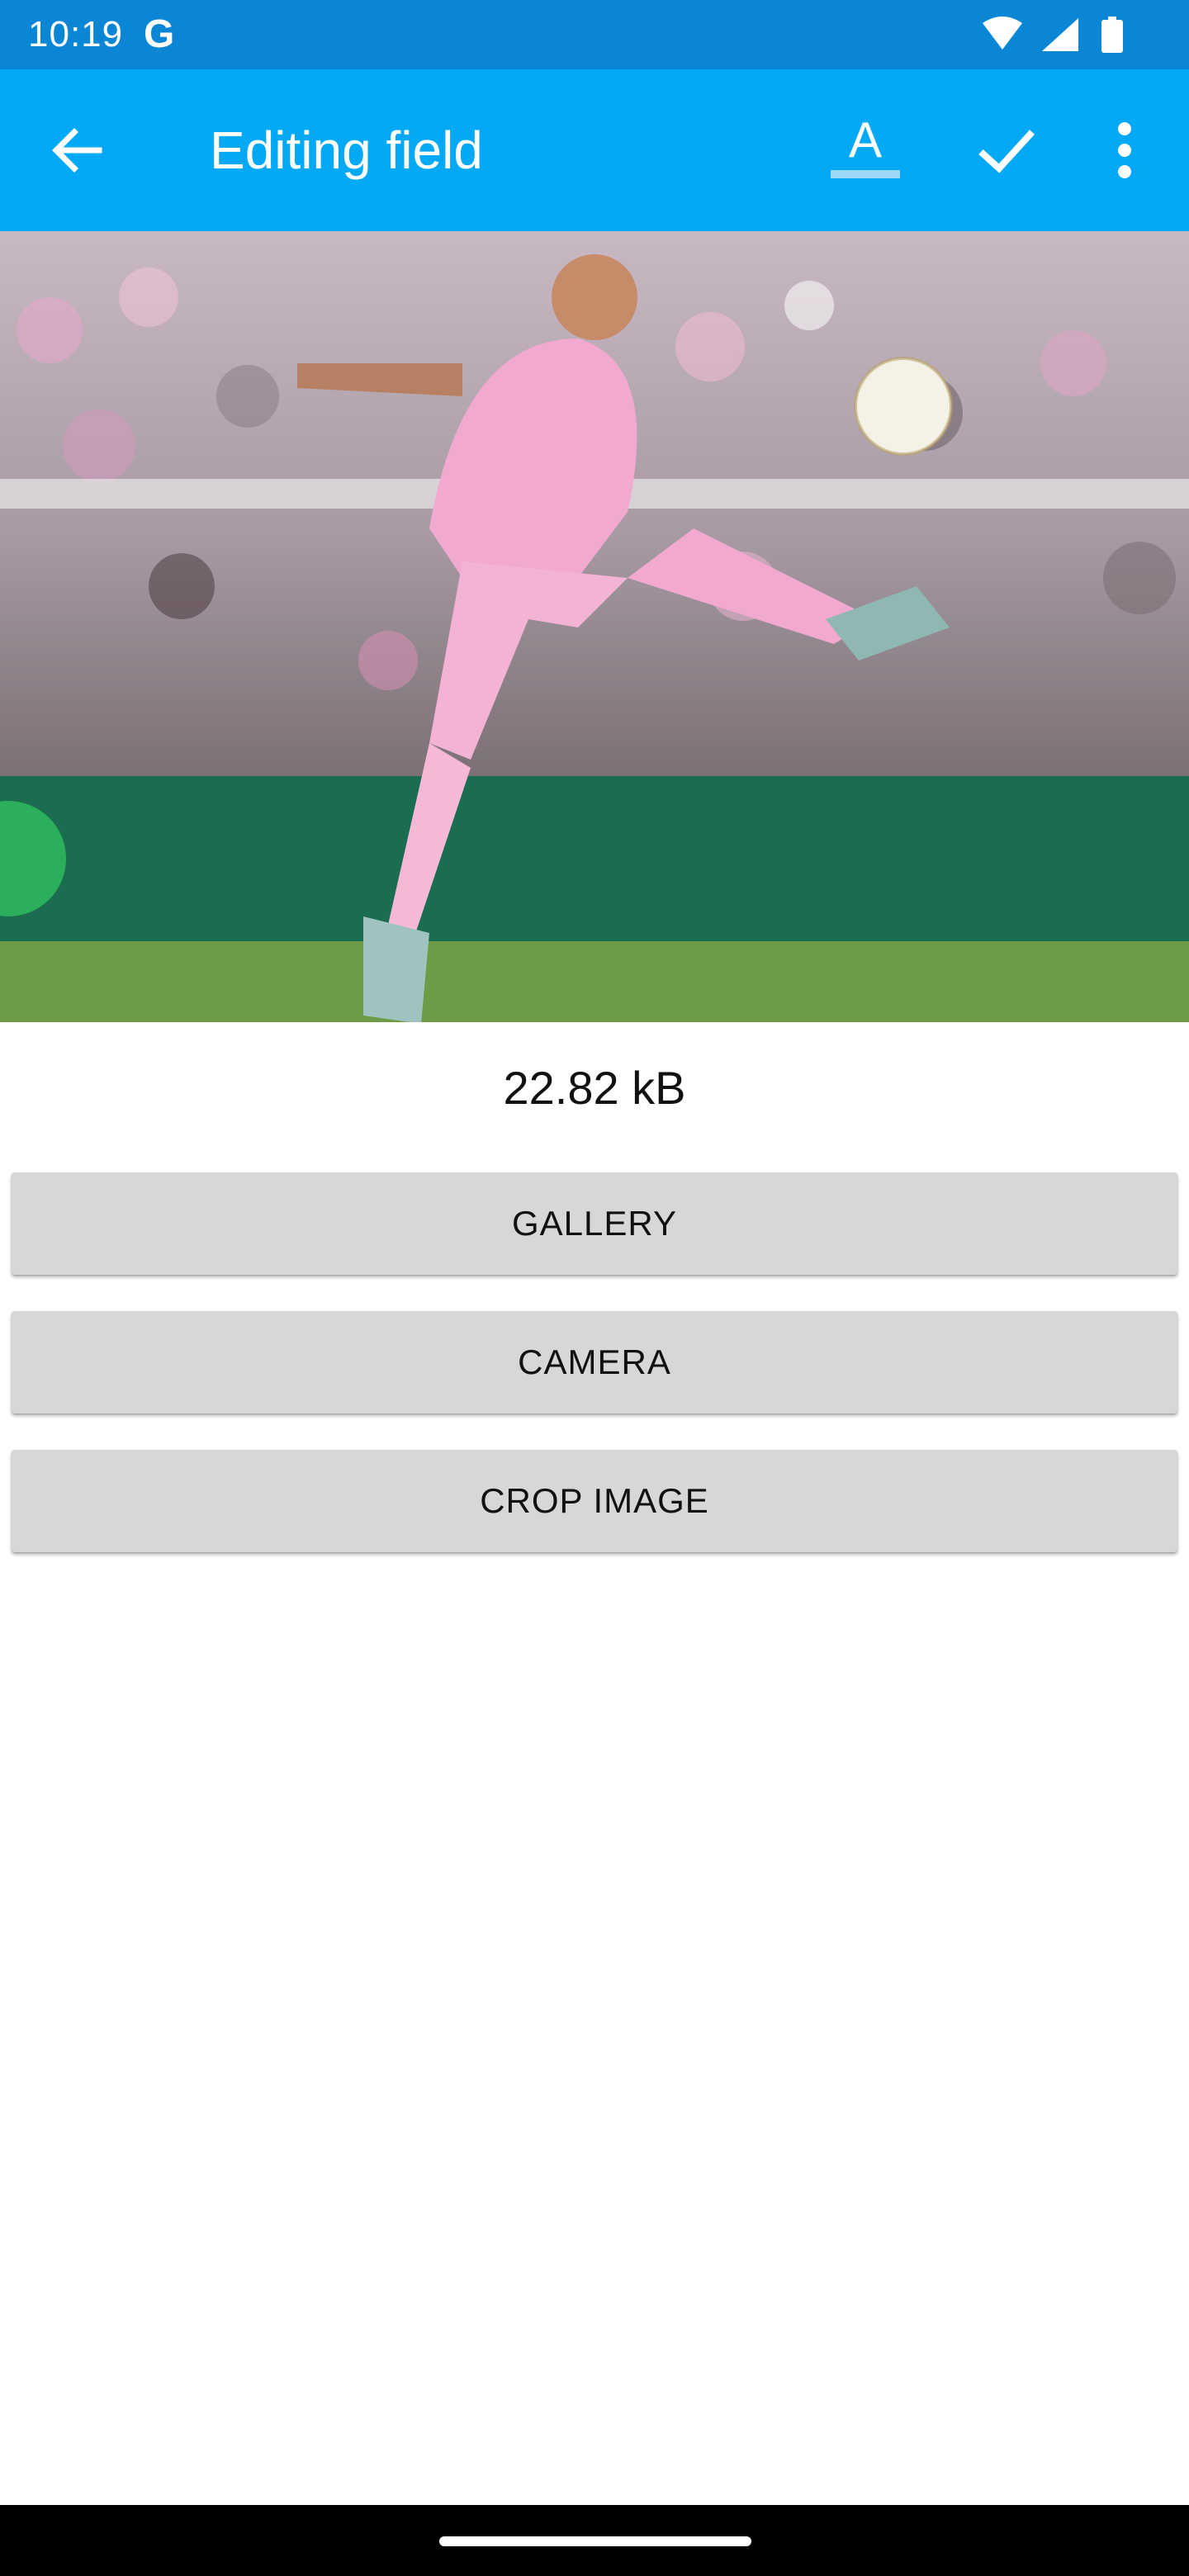 This screenshot has height=2576, width=1189. What do you see at coordinates (1112, 35) in the screenshot?
I see `battery-icon` at bounding box center [1112, 35].